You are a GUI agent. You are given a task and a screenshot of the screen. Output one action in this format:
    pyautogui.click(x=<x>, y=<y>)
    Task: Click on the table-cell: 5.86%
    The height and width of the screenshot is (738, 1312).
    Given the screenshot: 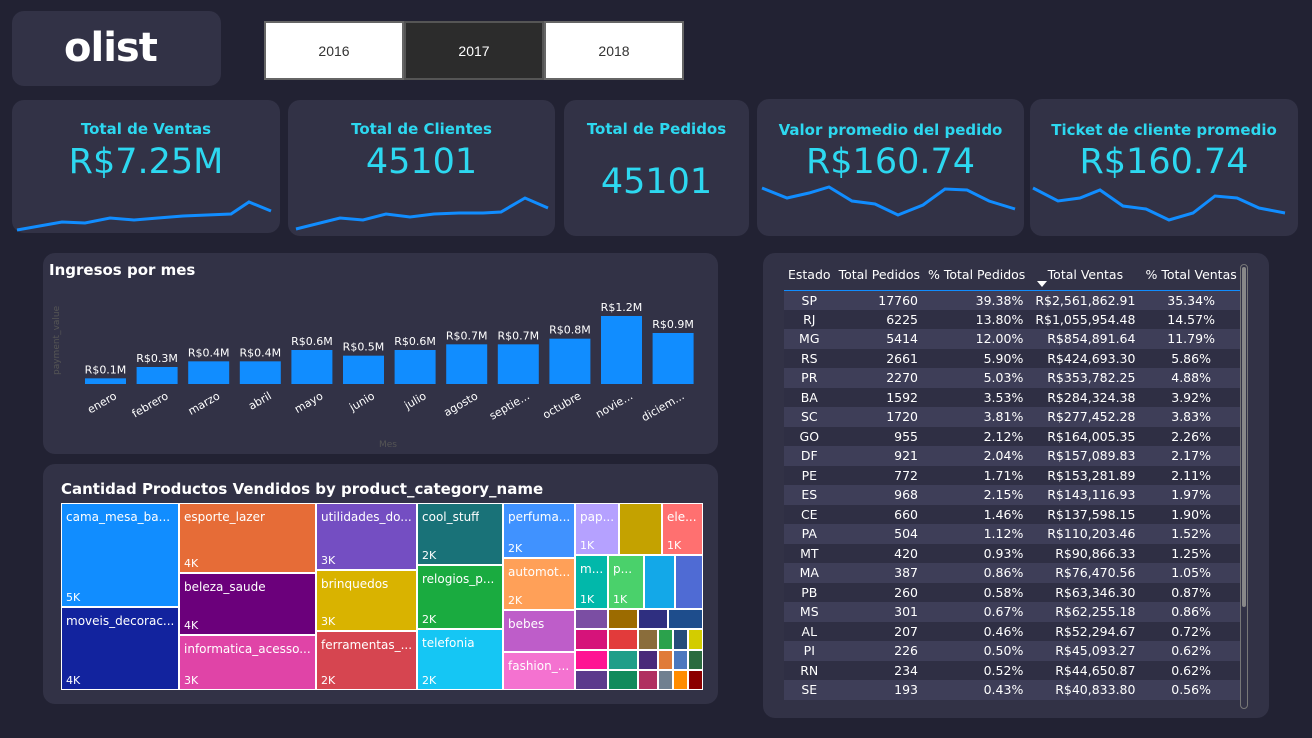 What is the action you would take?
    pyautogui.click(x=1191, y=358)
    